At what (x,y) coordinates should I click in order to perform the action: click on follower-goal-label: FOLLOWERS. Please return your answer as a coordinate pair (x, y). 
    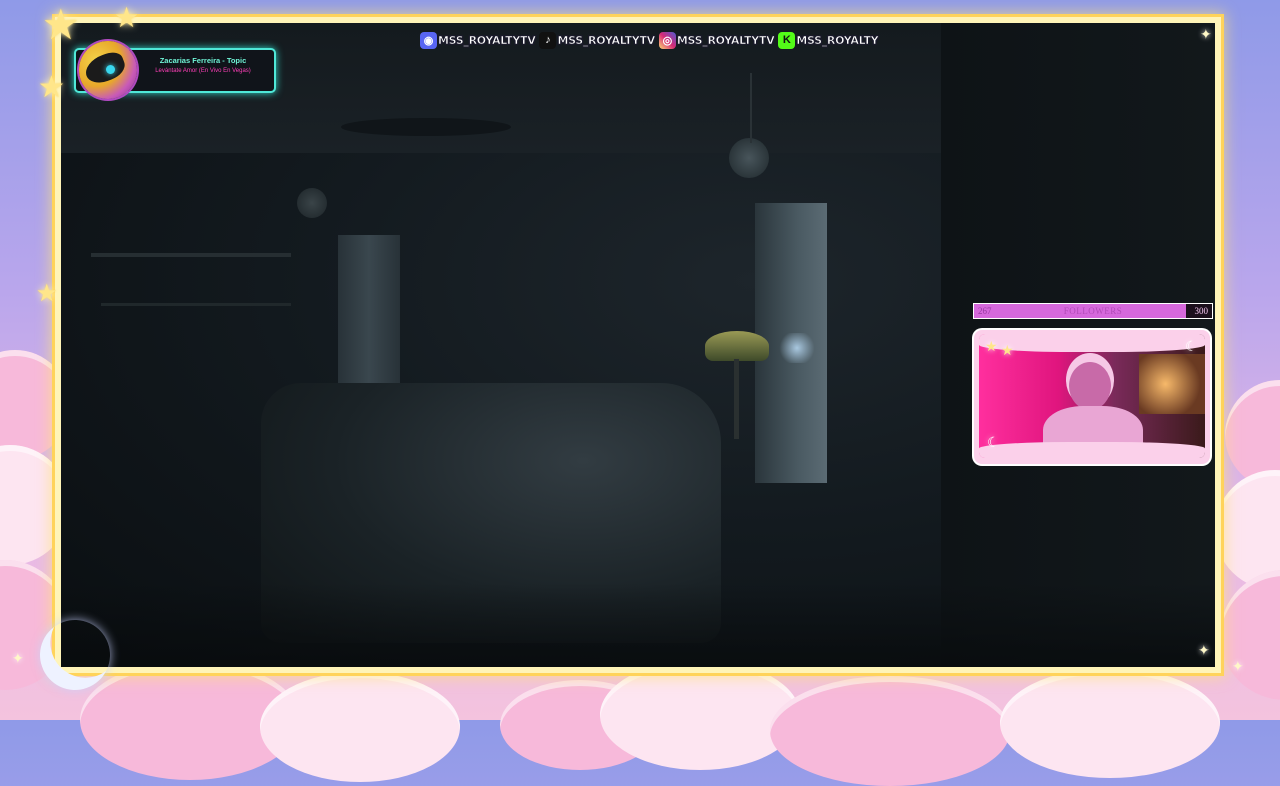
    Looking at the image, I should click on (1093, 311).